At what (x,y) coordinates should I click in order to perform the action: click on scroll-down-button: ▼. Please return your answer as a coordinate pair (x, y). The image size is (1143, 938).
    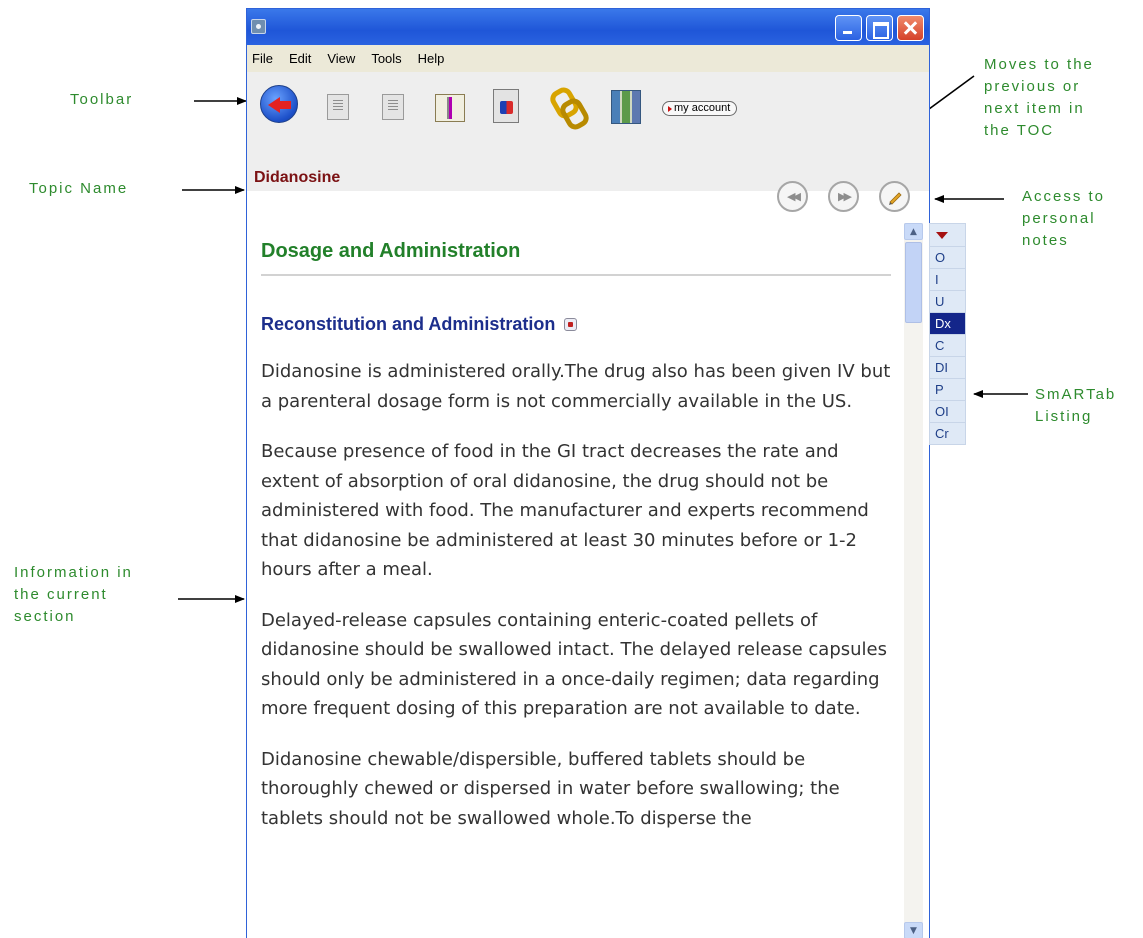
    Looking at the image, I should click on (913, 930).